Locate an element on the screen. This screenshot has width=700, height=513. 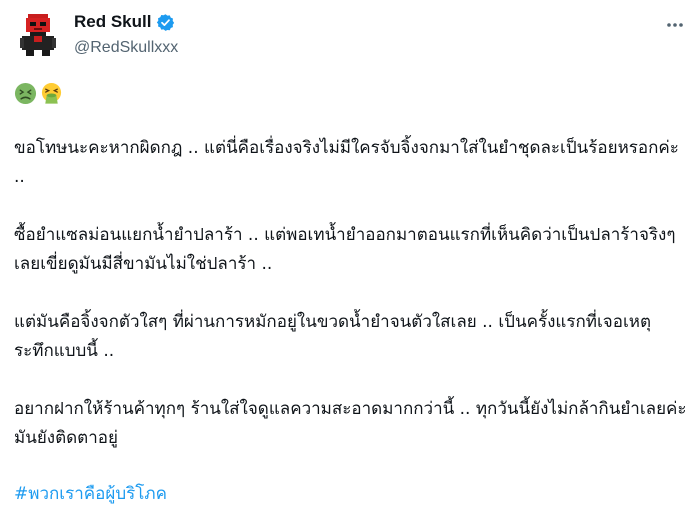
avatar is located at coordinates (39, 35).